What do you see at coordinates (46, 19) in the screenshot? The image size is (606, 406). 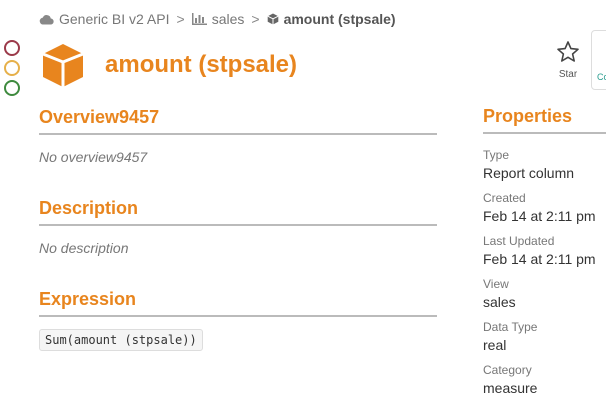 I see `cloud-icon` at bounding box center [46, 19].